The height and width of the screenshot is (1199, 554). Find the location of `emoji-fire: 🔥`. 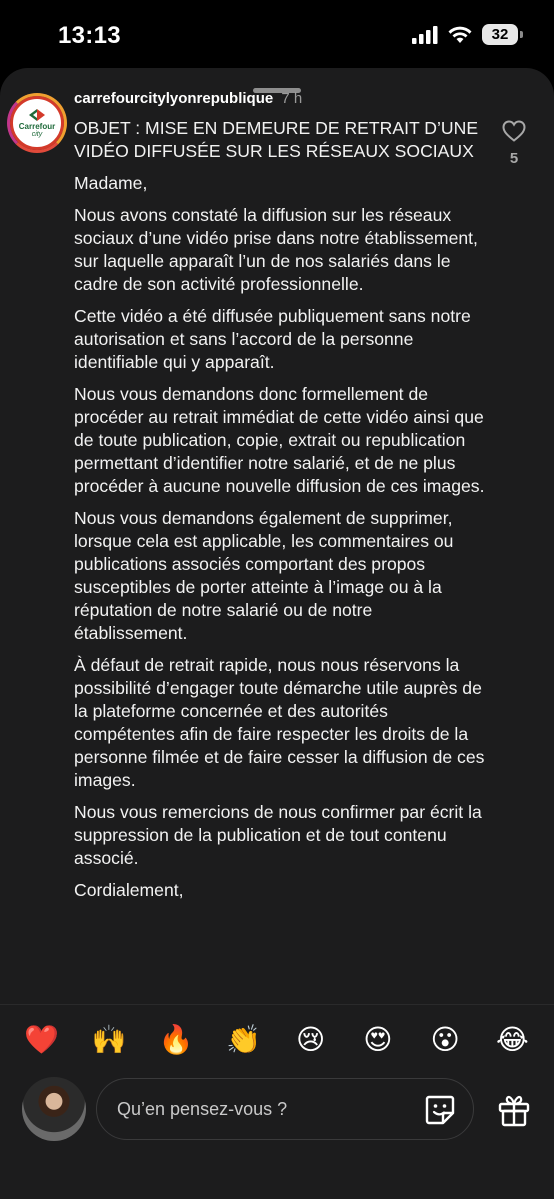

emoji-fire: 🔥 is located at coordinates (176, 1040).